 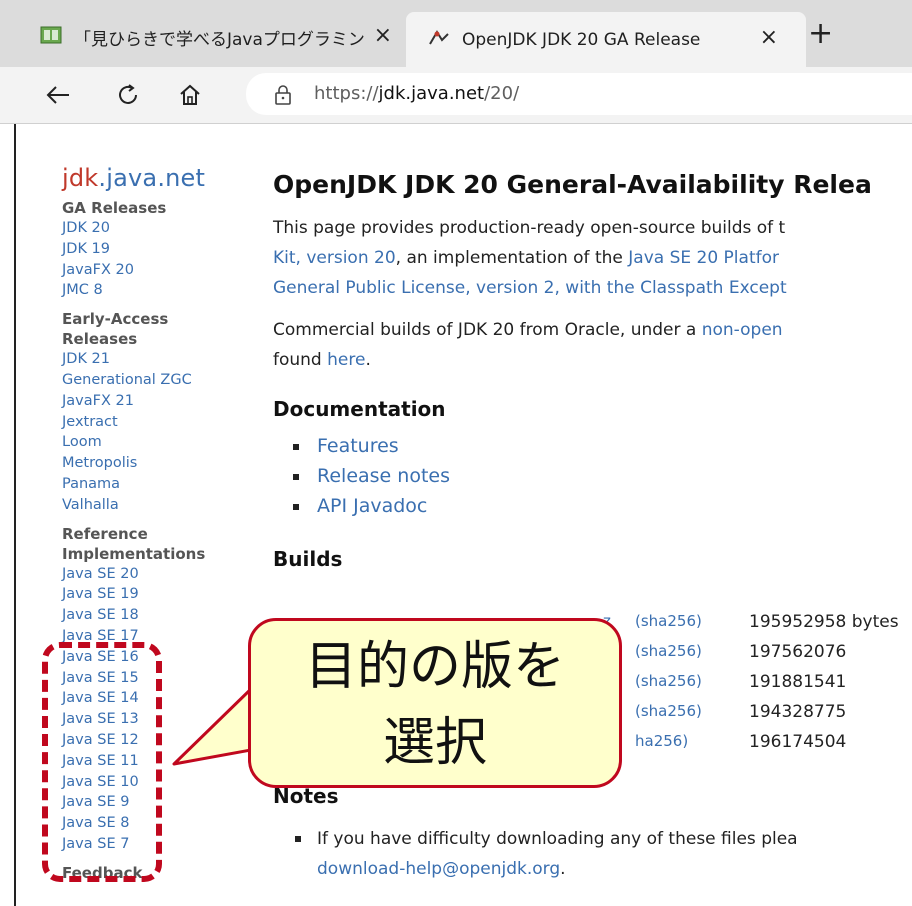 What do you see at coordinates (502, 93) in the screenshot?
I see `url-path: /20/` at bounding box center [502, 93].